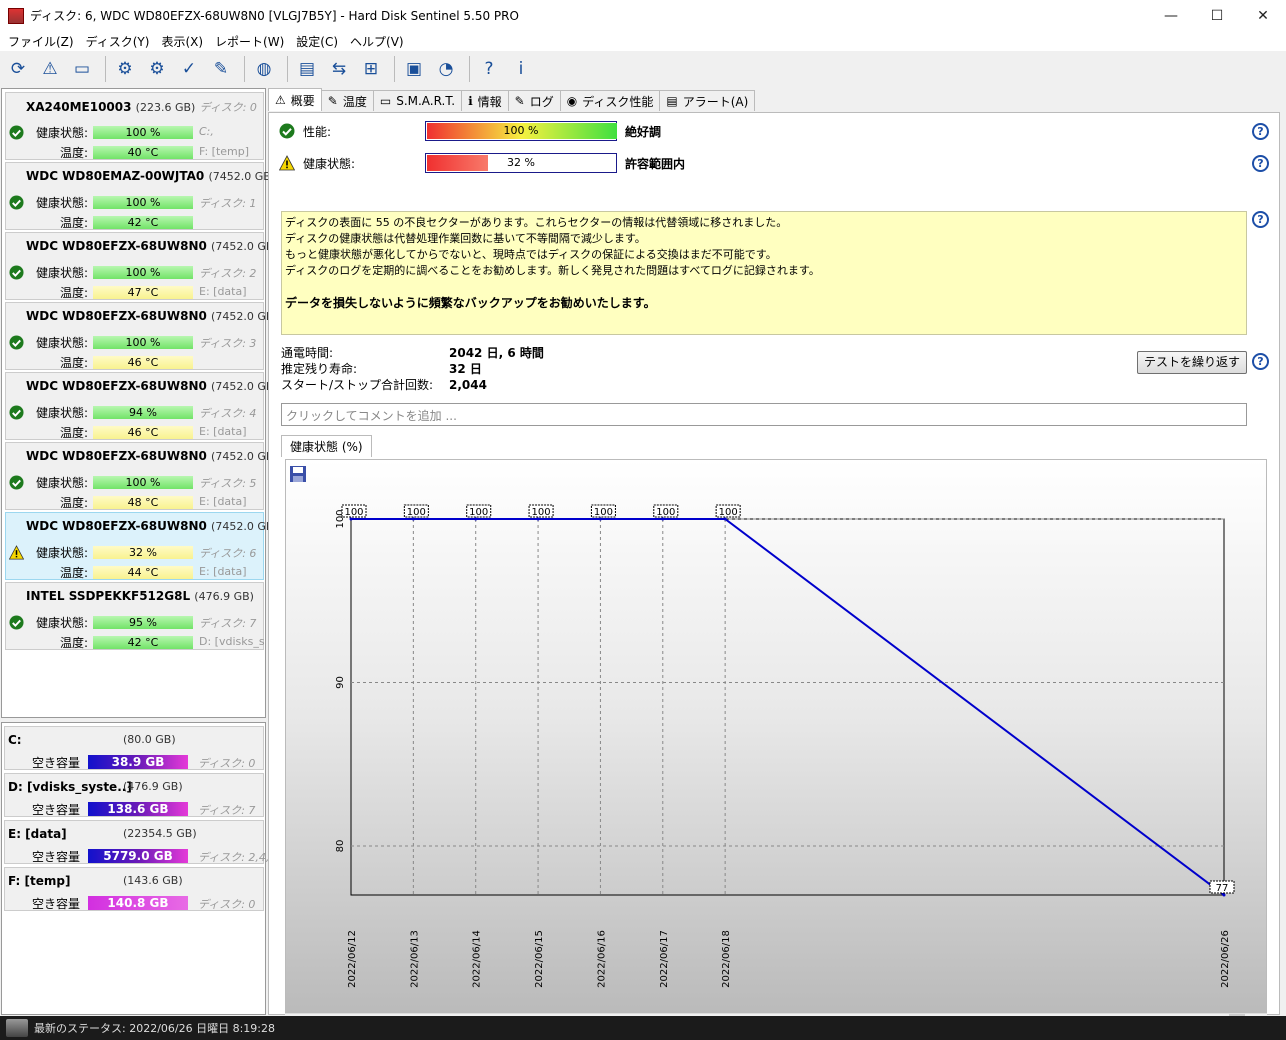 The height and width of the screenshot is (1040, 1286). Describe the element at coordinates (307, 69) in the screenshot. I see `report-icon: ▤` at that location.